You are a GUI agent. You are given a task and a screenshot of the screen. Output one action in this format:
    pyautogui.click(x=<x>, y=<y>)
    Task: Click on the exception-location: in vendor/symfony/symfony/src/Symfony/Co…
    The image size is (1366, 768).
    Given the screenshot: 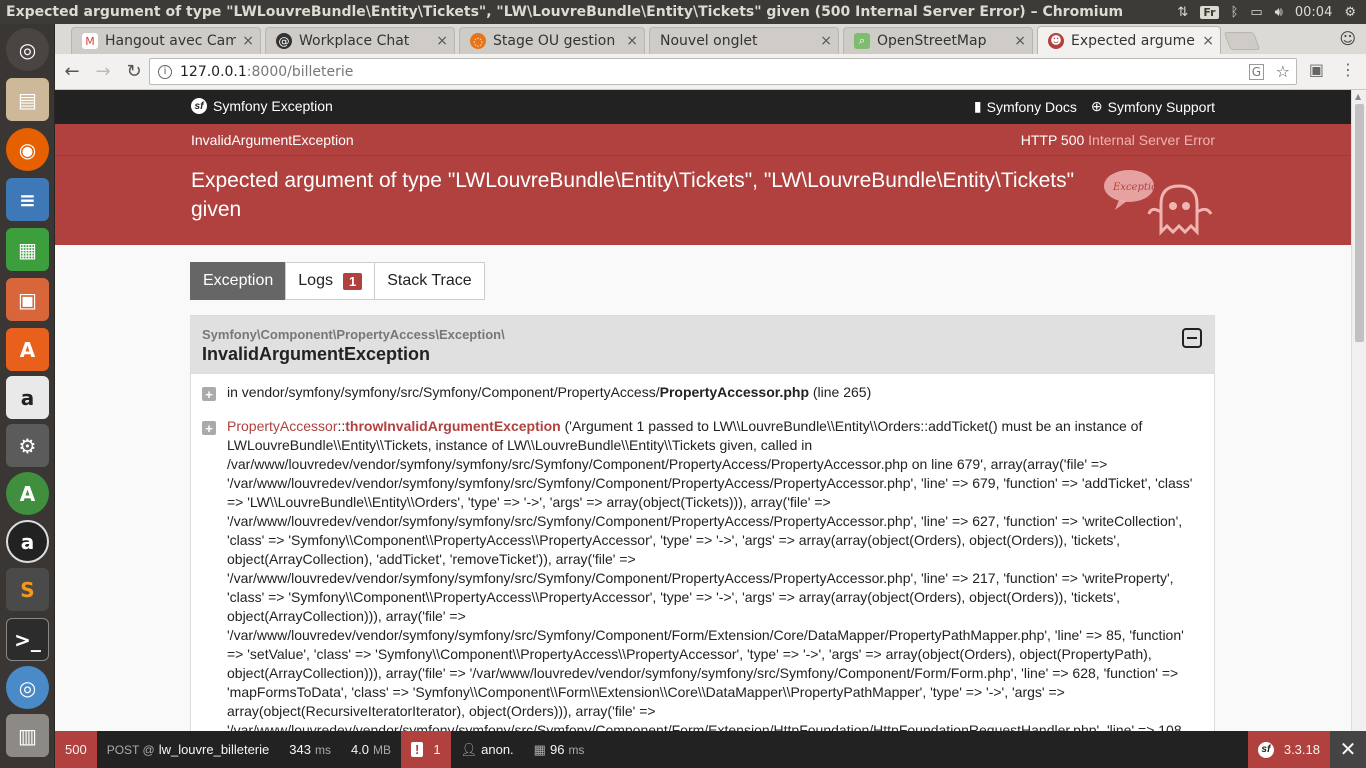 What is the action you would take?
    pyautogui.click(x=549, y=392)
    